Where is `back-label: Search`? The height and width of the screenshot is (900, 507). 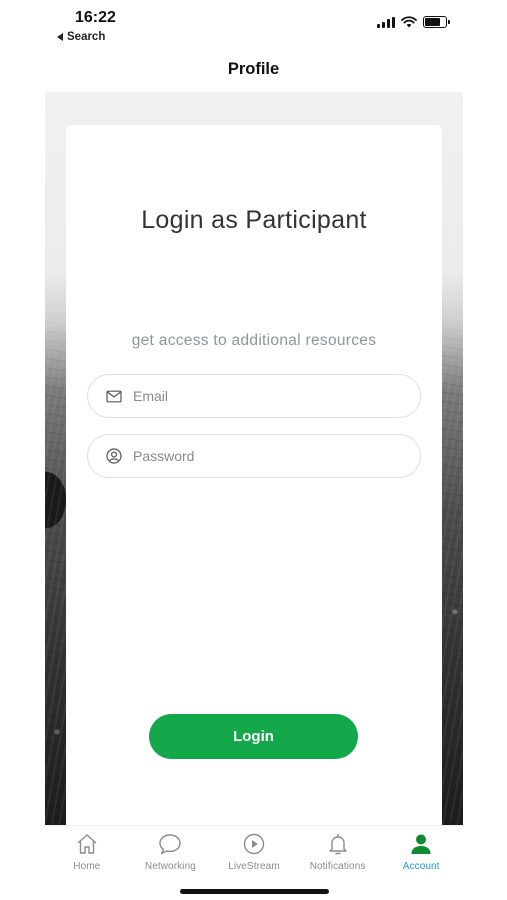
back-label: Search is located at coordinates (86, 37).